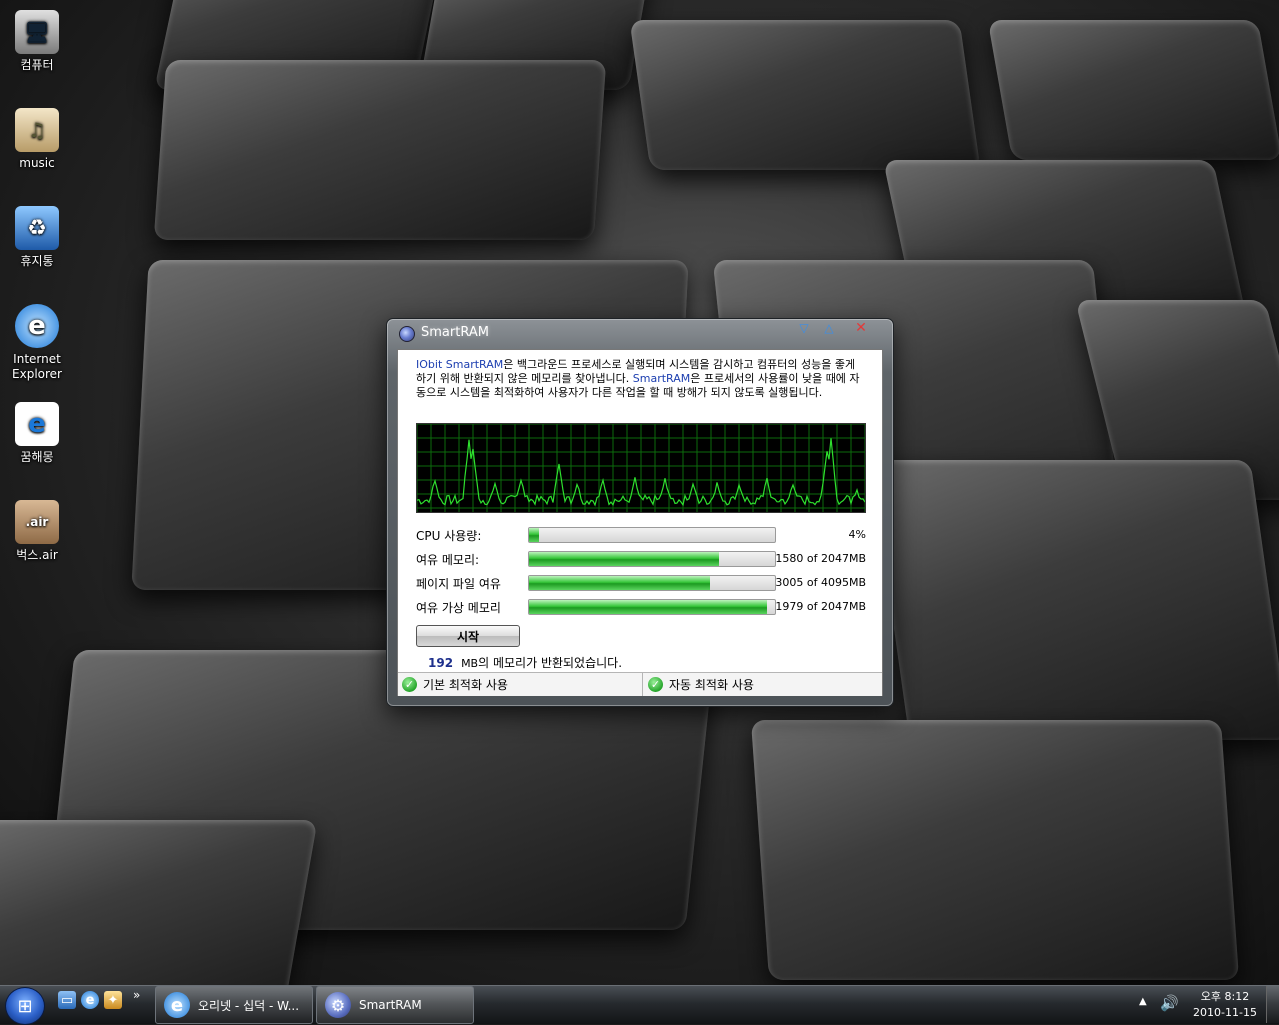  I want to click on clock-time: 오후 8:12, so click(1225, 996).